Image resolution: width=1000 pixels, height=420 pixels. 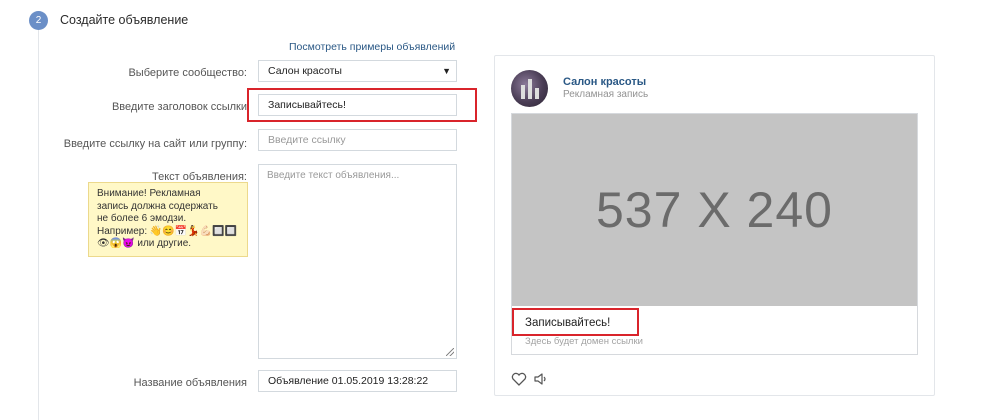 I want to click on community-select-value: Салон красоты, so click(x=305, y=71).